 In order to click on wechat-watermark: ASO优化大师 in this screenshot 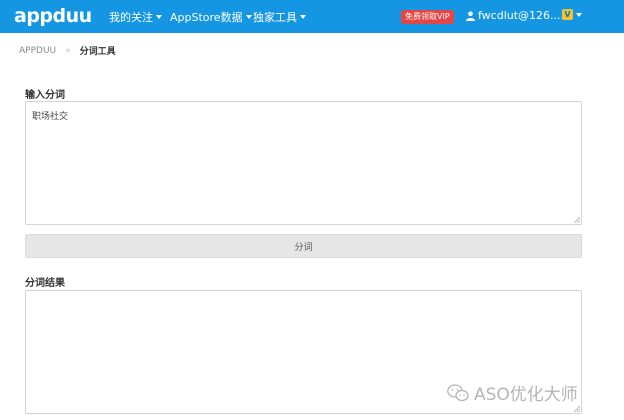, I will do `click(512, 392)`.